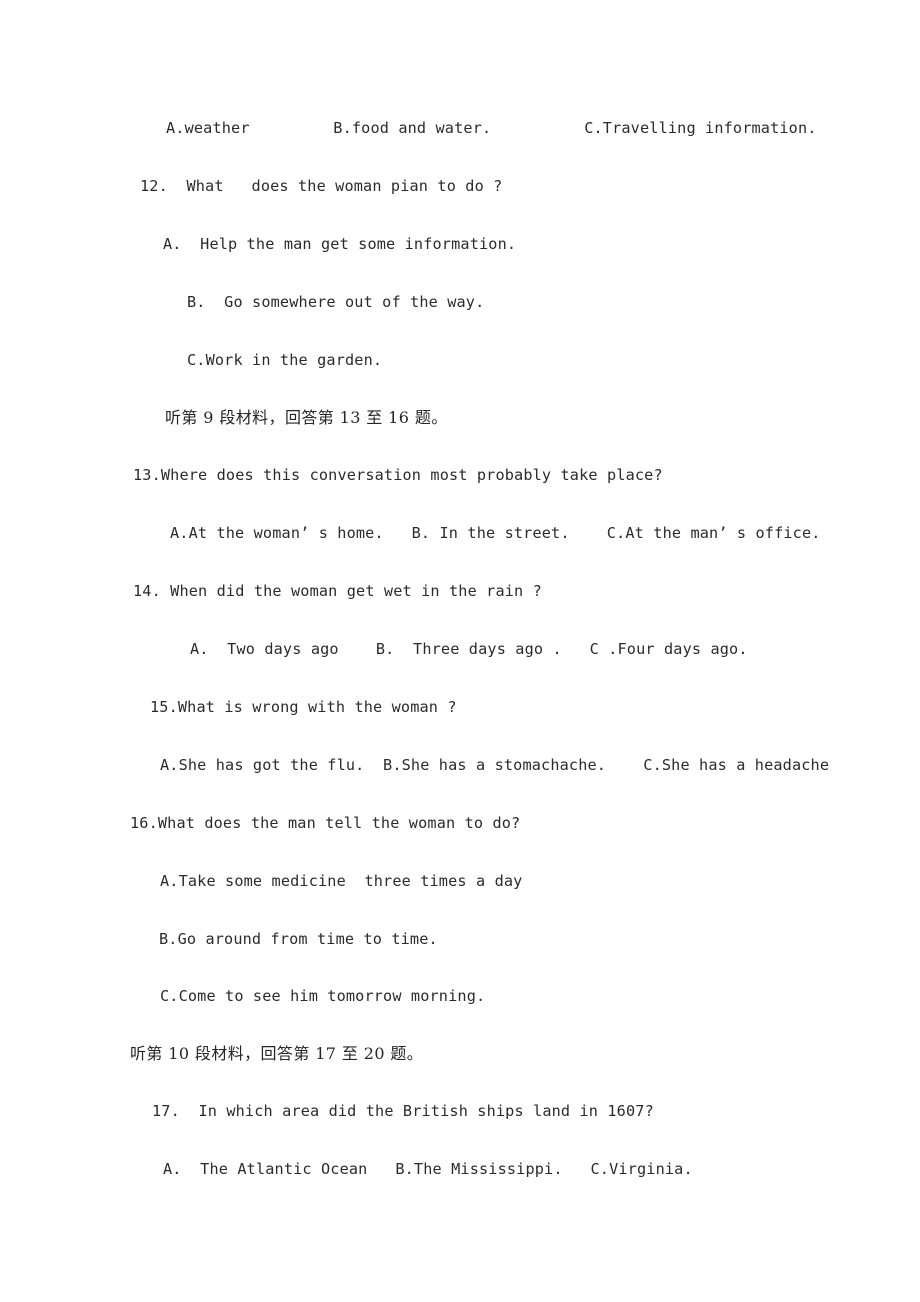  I want to click on q16-option-c: C.Come to see him tomorrow morning., so click(323, 996).